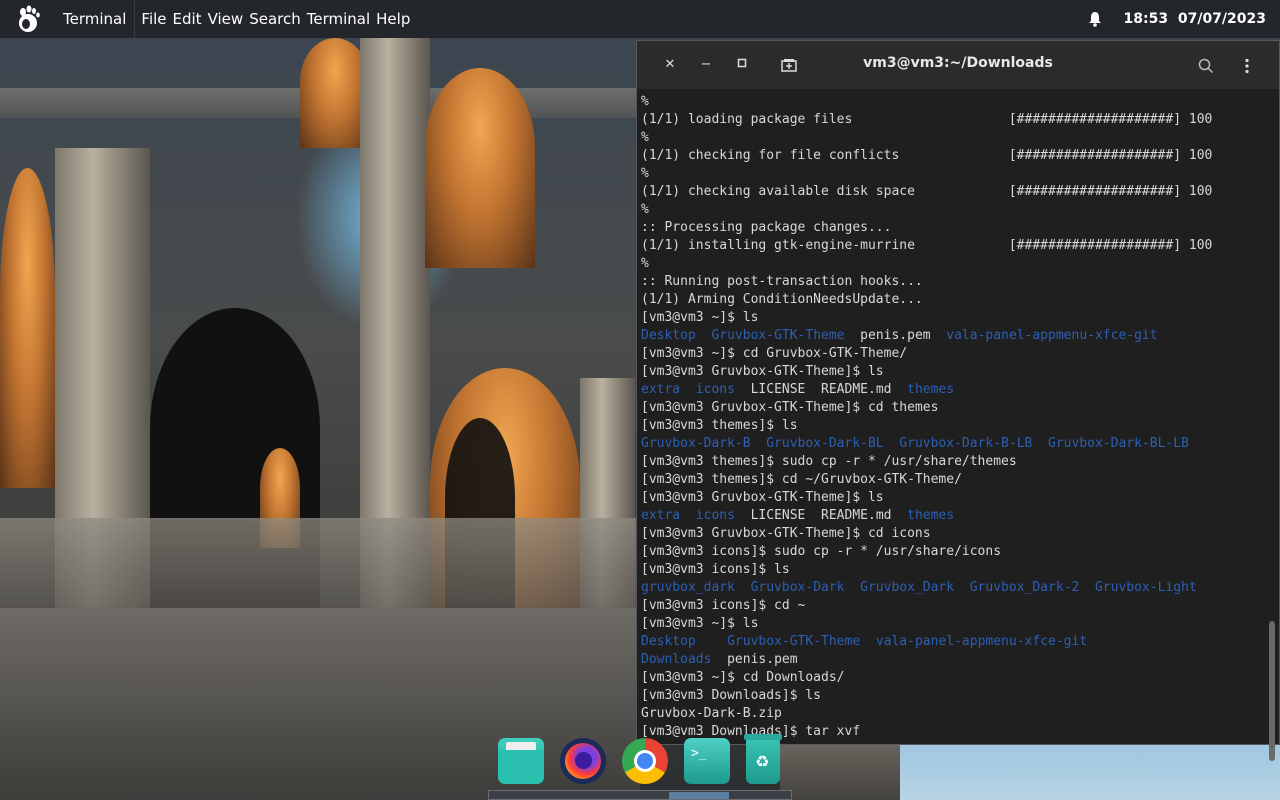 The image size is (1280, 800). What do you see at coordinates (338, 19) in the screenshot?
I see `menu-terminal: Terminal` at bounding box center [338, 19].